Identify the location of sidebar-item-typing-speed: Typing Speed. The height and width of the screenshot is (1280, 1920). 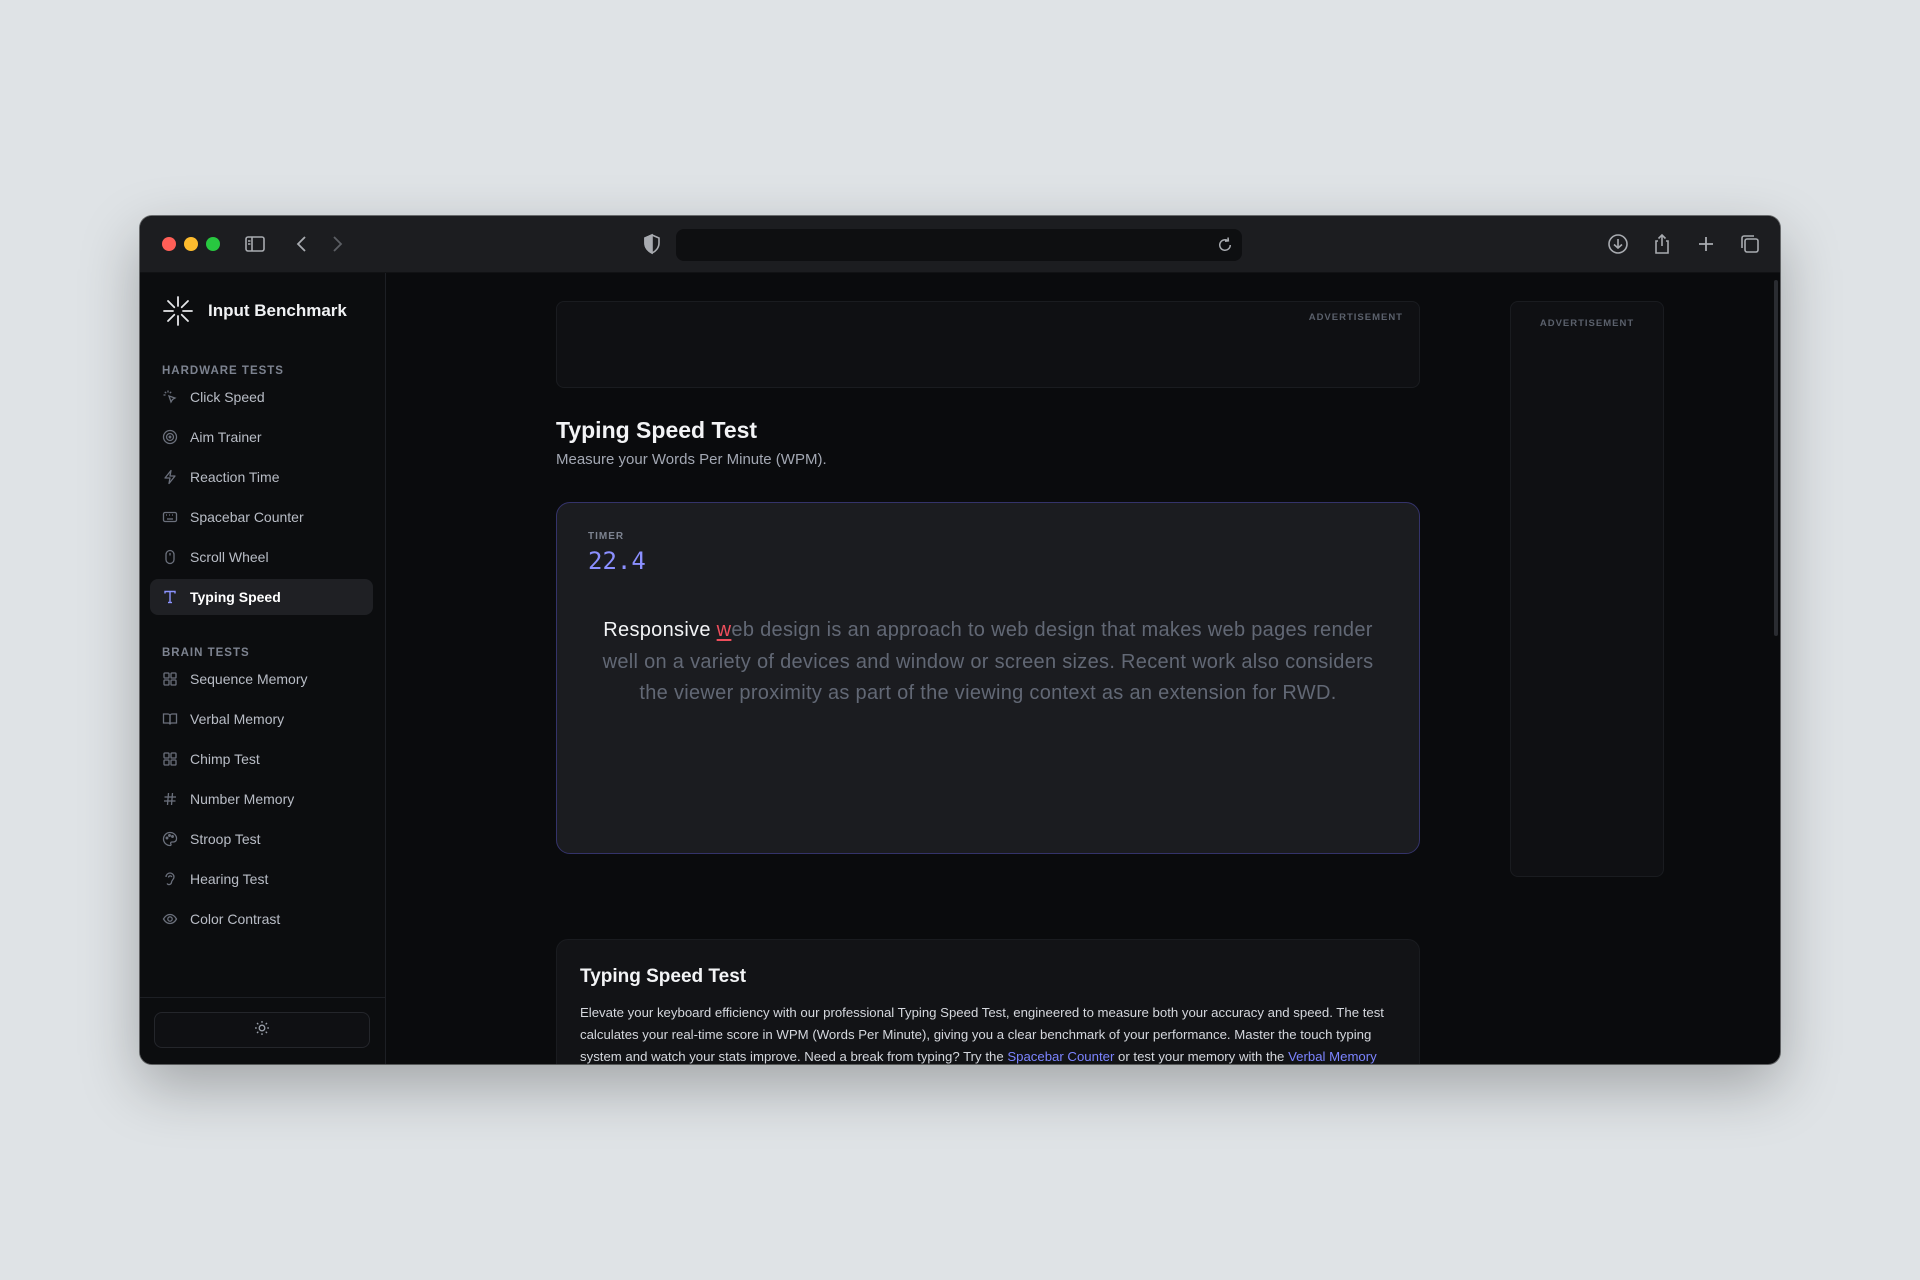
(261, 597).